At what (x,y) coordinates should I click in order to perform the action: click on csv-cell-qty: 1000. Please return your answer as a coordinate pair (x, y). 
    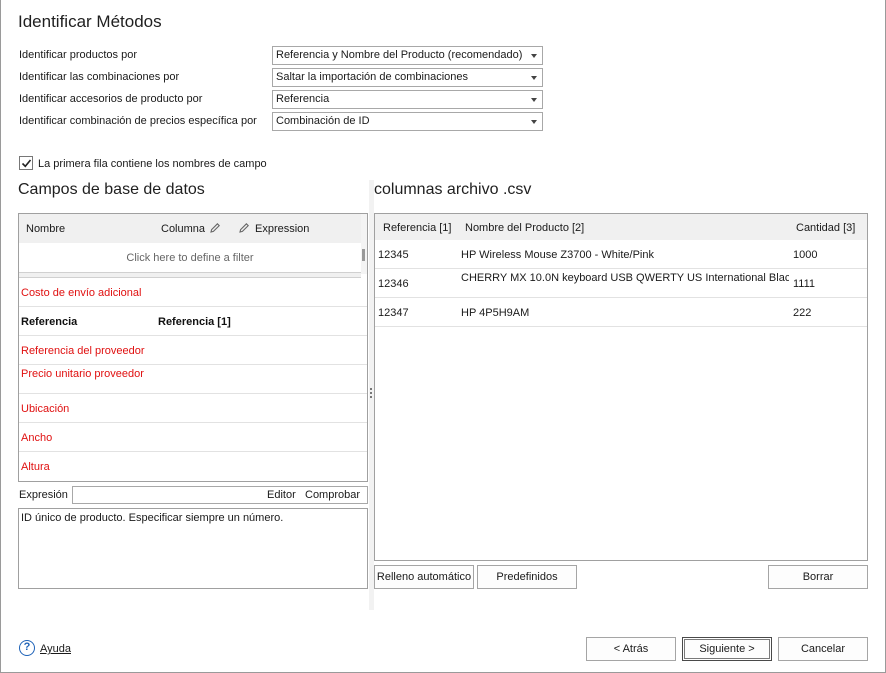
    Looking at the image, I should click on (805, 255).